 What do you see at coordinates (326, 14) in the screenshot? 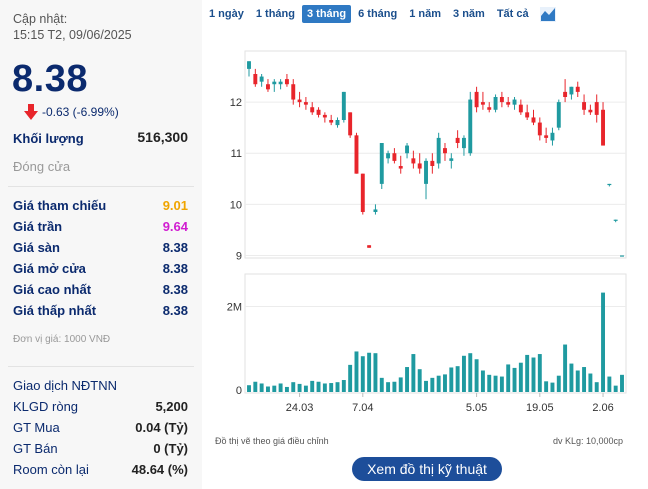
I see `range-button: 3 tháng` at bounding box center [326, 14].